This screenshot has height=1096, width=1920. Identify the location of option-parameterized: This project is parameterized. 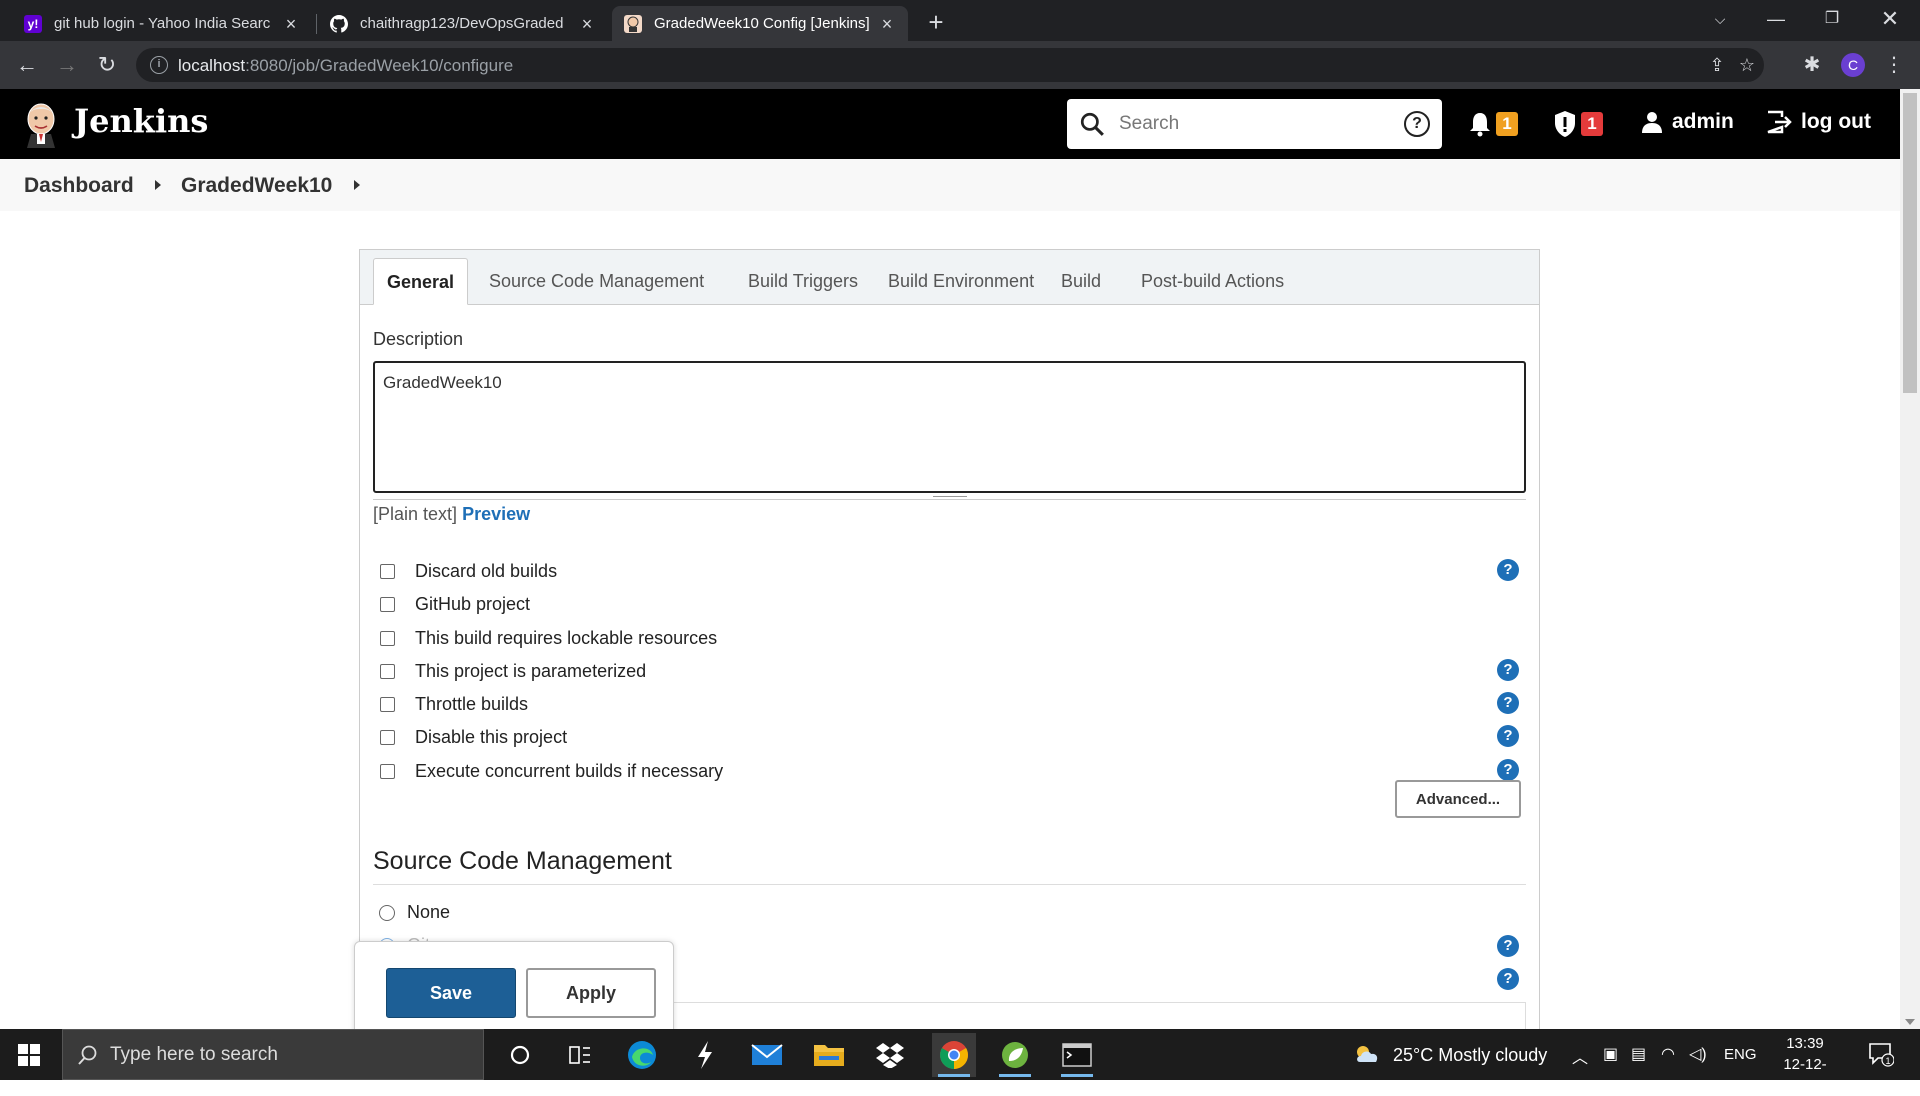
(513, 671).